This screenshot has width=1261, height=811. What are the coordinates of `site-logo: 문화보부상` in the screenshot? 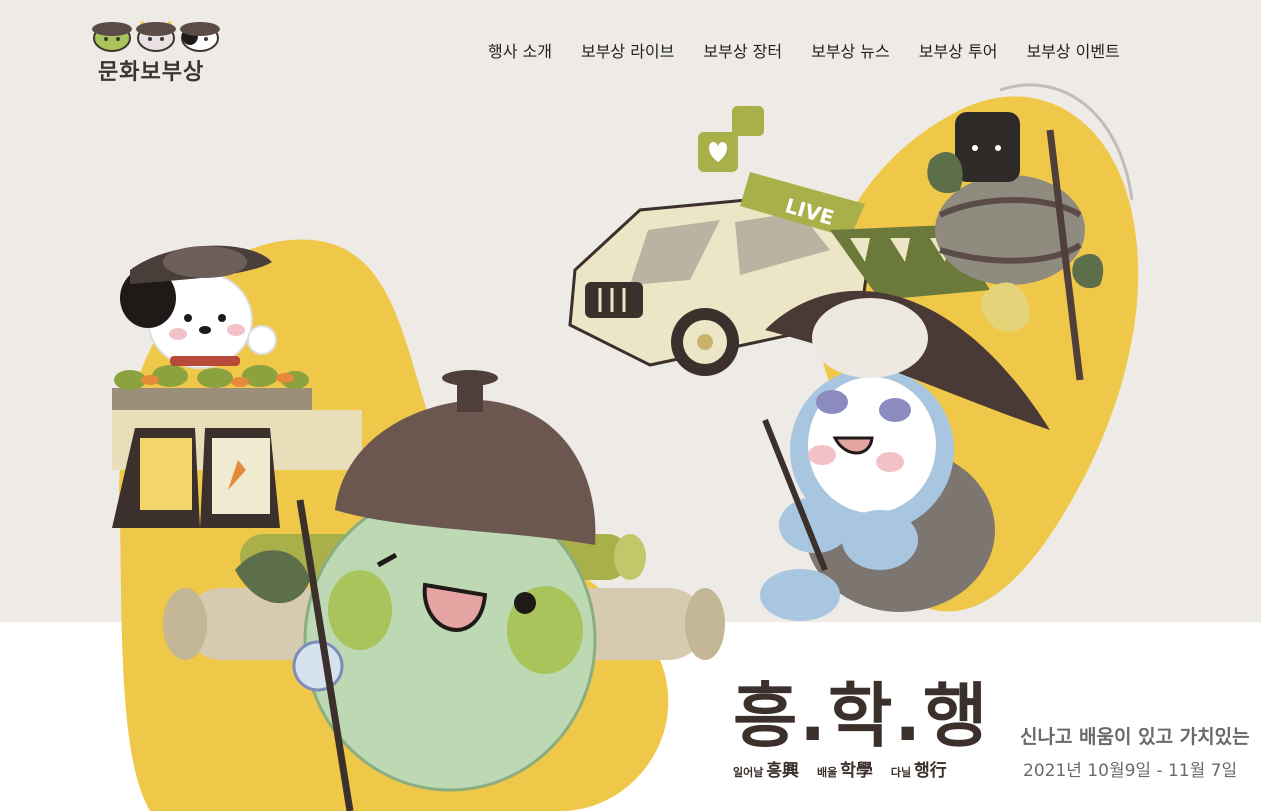 It's located at (158, 48).